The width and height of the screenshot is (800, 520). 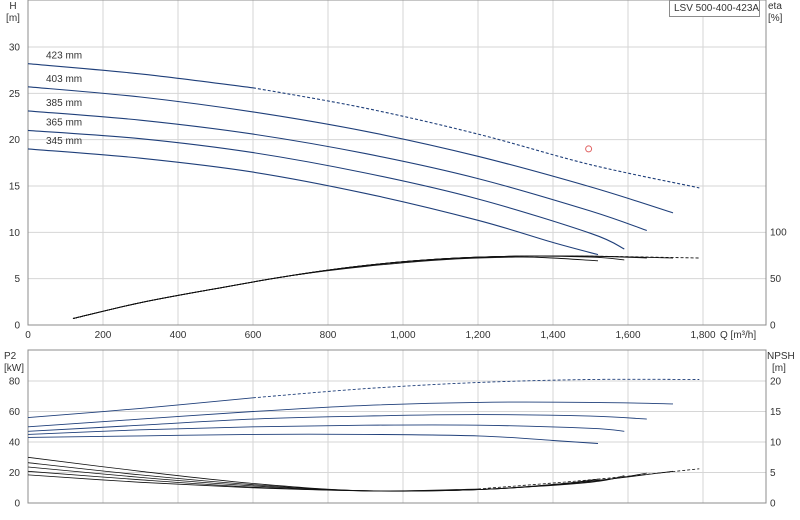 I want to click on eta-axis-label: eta, so click(x=775, y=6).